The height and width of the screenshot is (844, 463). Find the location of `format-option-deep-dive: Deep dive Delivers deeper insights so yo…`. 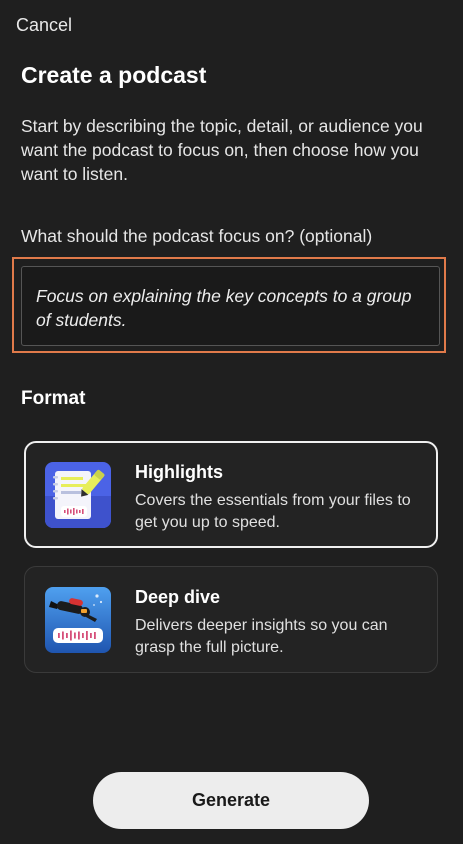

format-option-deep-dive: Deep dive Delivers deeper insights so yo… is located at coordinates (231, 619).